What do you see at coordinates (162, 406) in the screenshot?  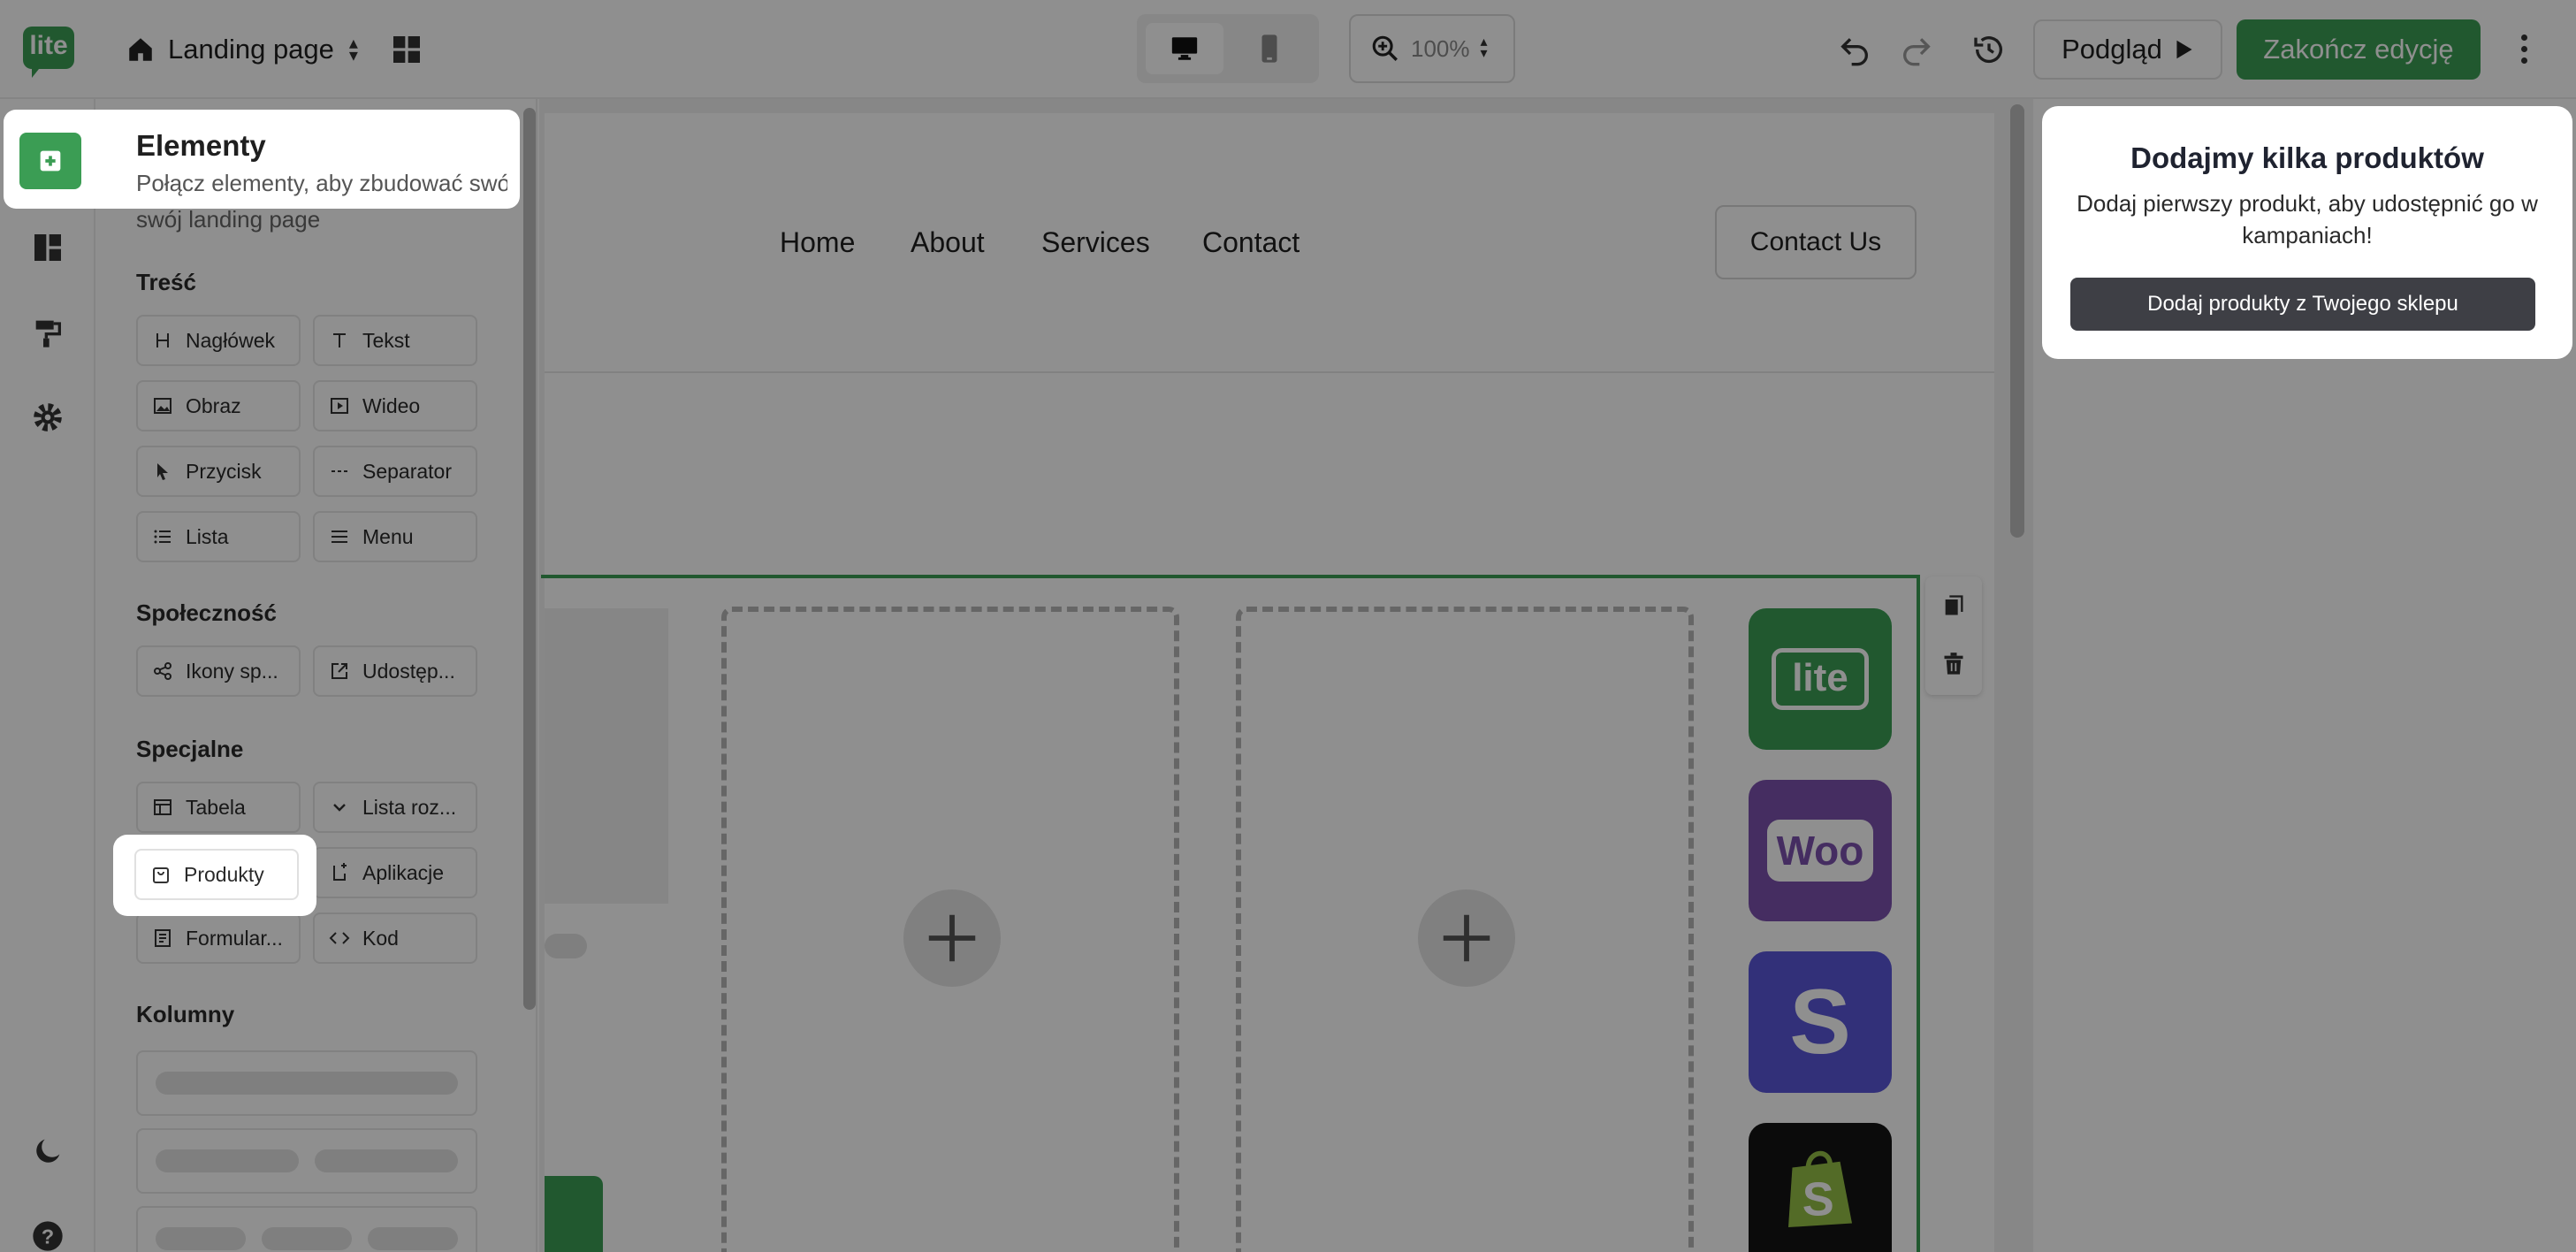 I see `image-icon` at bounding box center [162, 406].